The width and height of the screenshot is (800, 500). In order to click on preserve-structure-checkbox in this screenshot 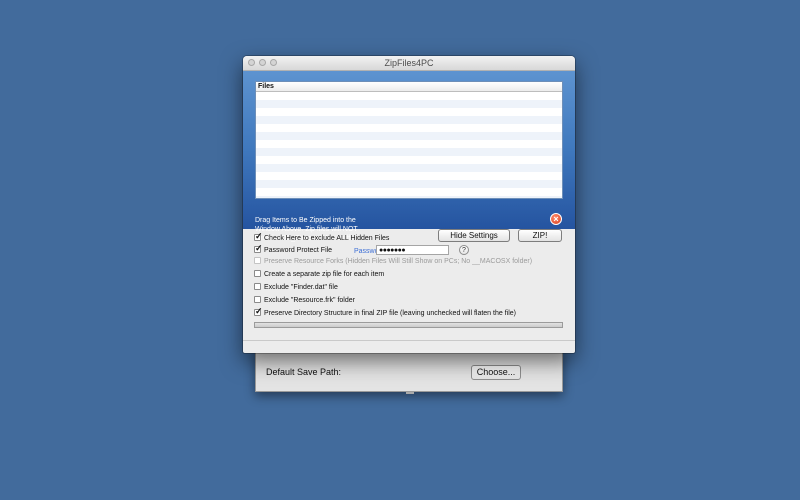, I will do `click(258, 311)`.